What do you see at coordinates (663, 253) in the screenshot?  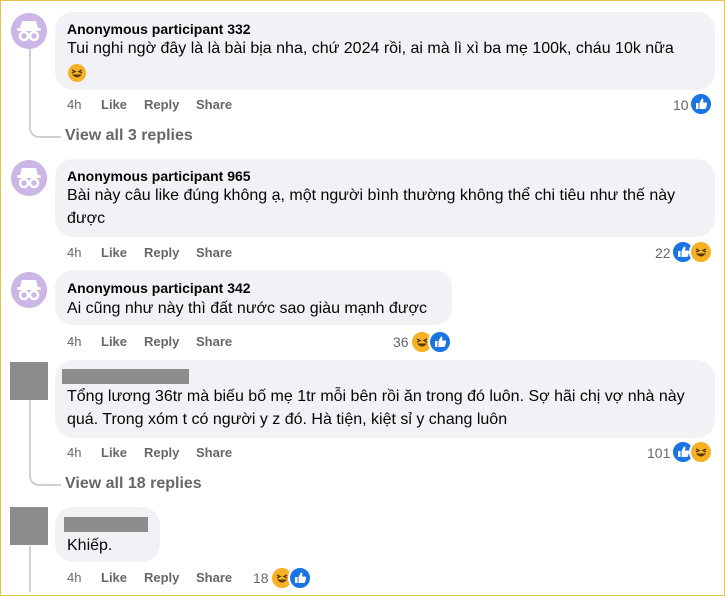 I see `reaction-count: 22` at bounding box center [663, 253].